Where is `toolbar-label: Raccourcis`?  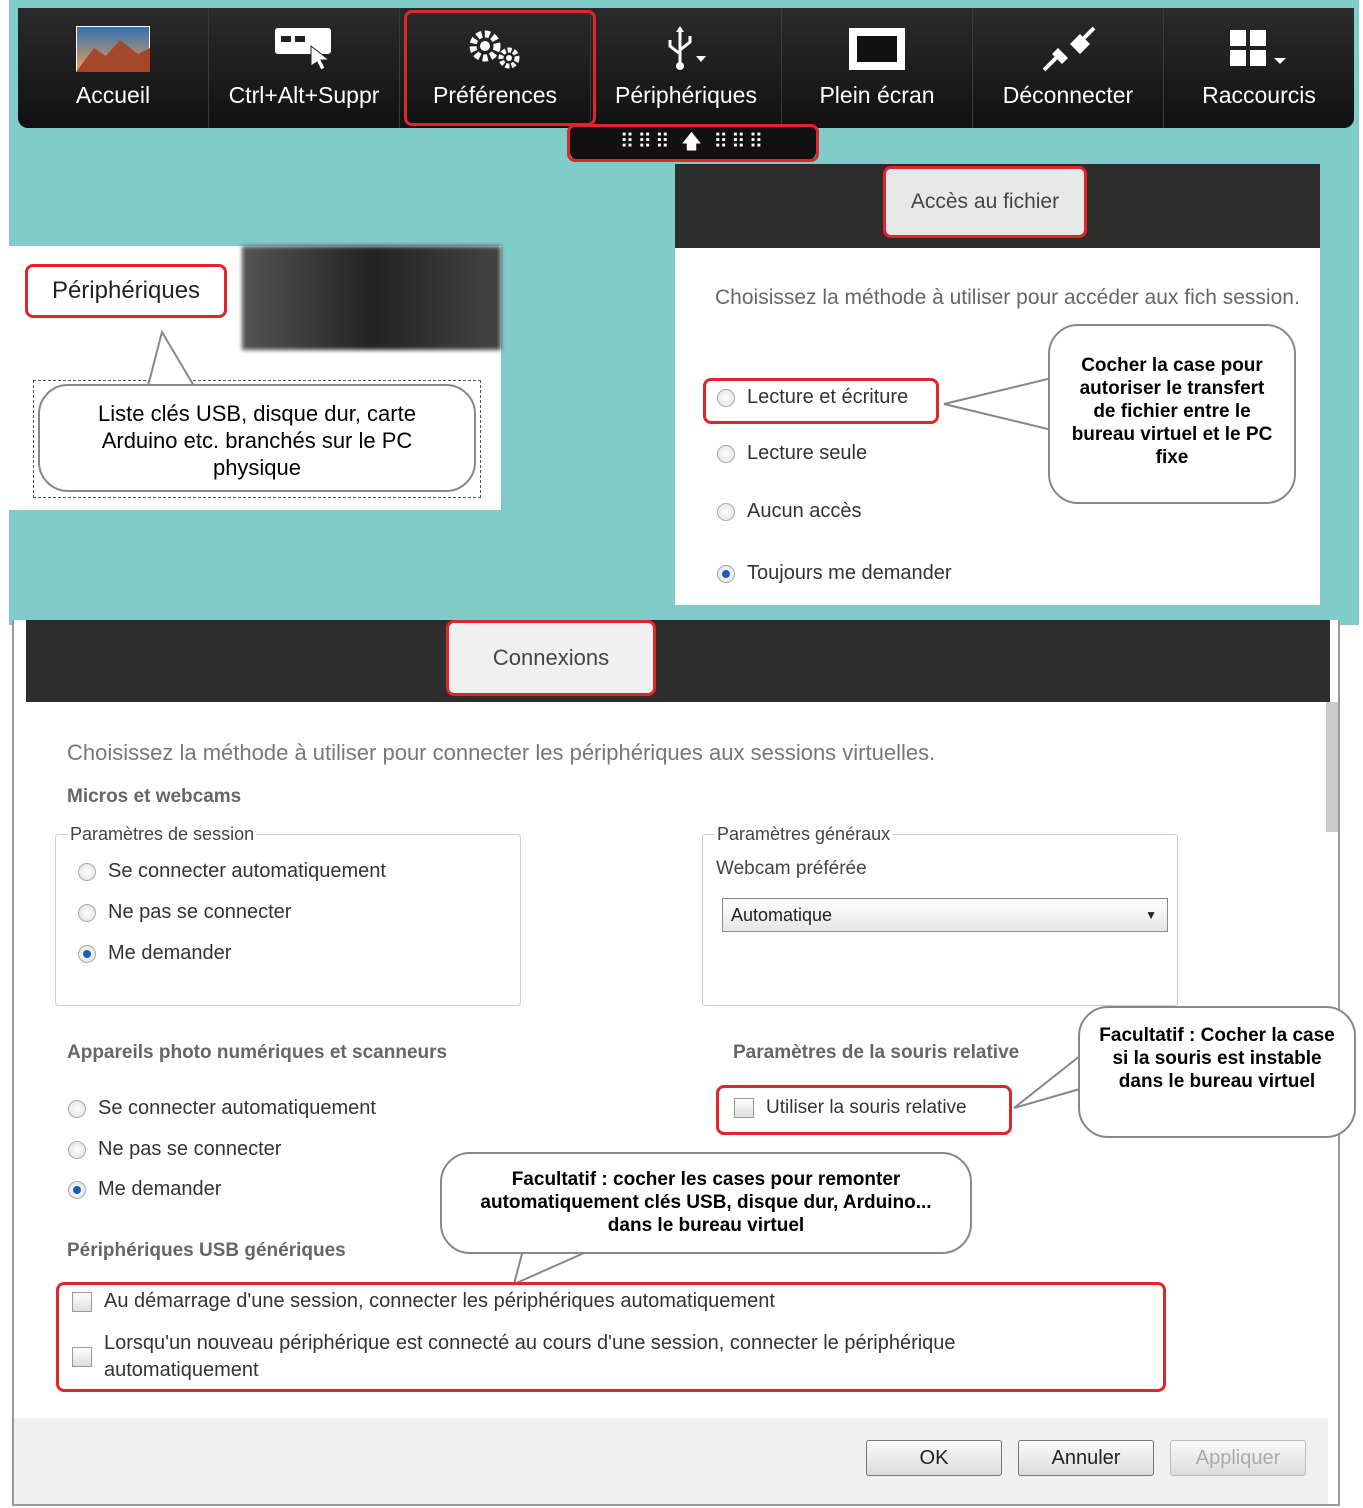 toolbar-label: Raccourcis is located at coordinates (1259, 95).